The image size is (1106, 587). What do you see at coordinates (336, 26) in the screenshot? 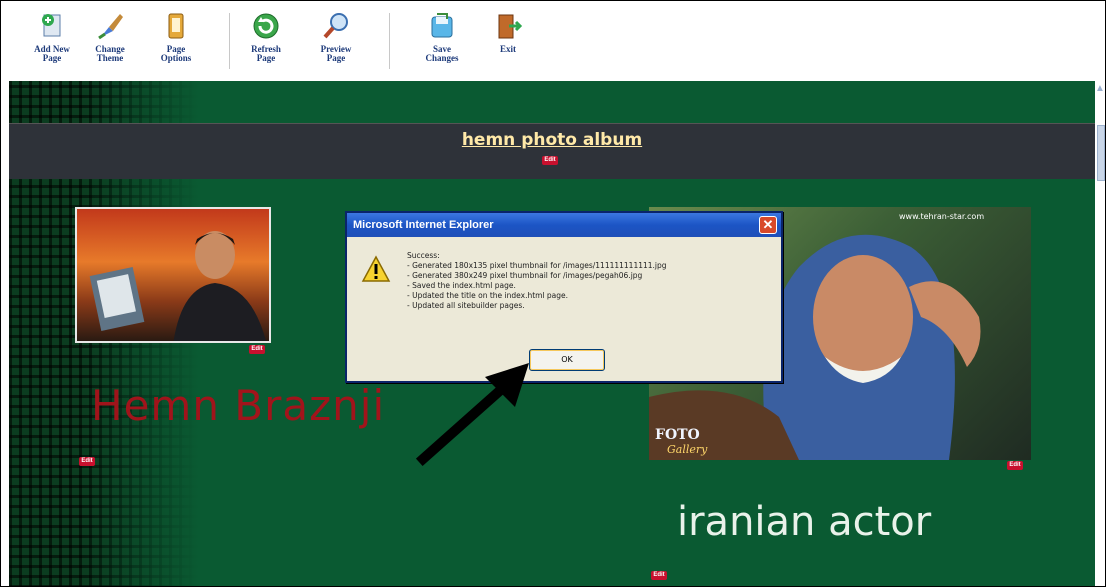
I see `magnifier-icon` at bounding box center [336, 26].